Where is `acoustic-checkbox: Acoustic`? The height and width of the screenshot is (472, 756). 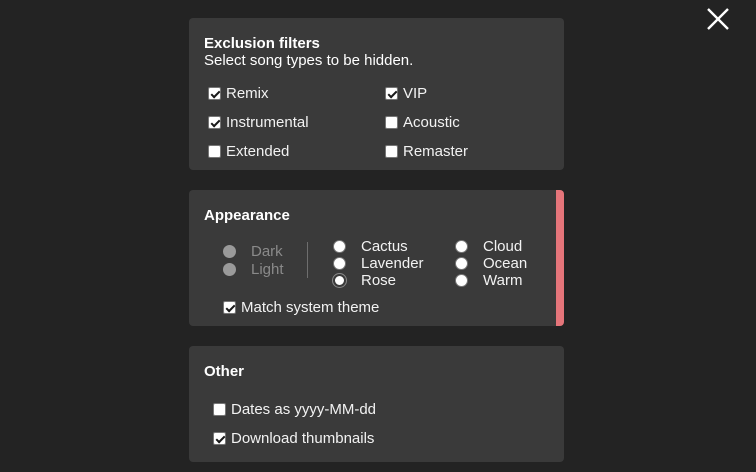 acoustic-checkbox: Acoustic is located at coordinates (422, 122).